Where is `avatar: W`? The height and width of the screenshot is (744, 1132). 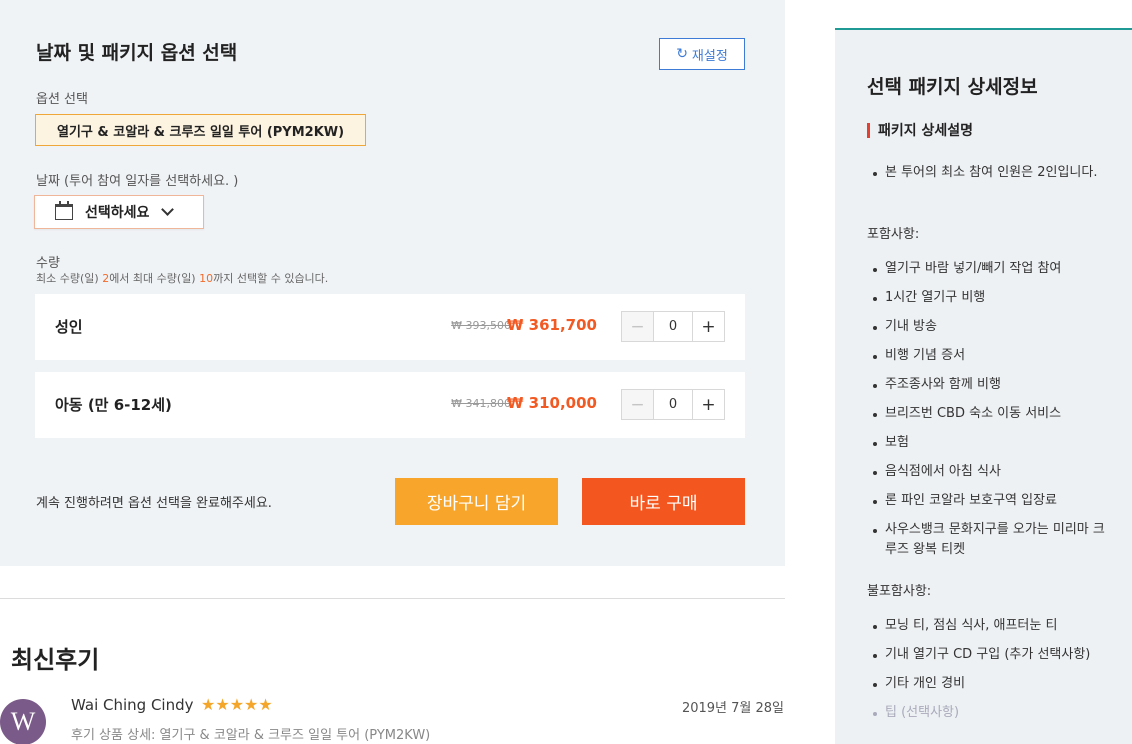 avatar: W is located at coordinates (23, 721).